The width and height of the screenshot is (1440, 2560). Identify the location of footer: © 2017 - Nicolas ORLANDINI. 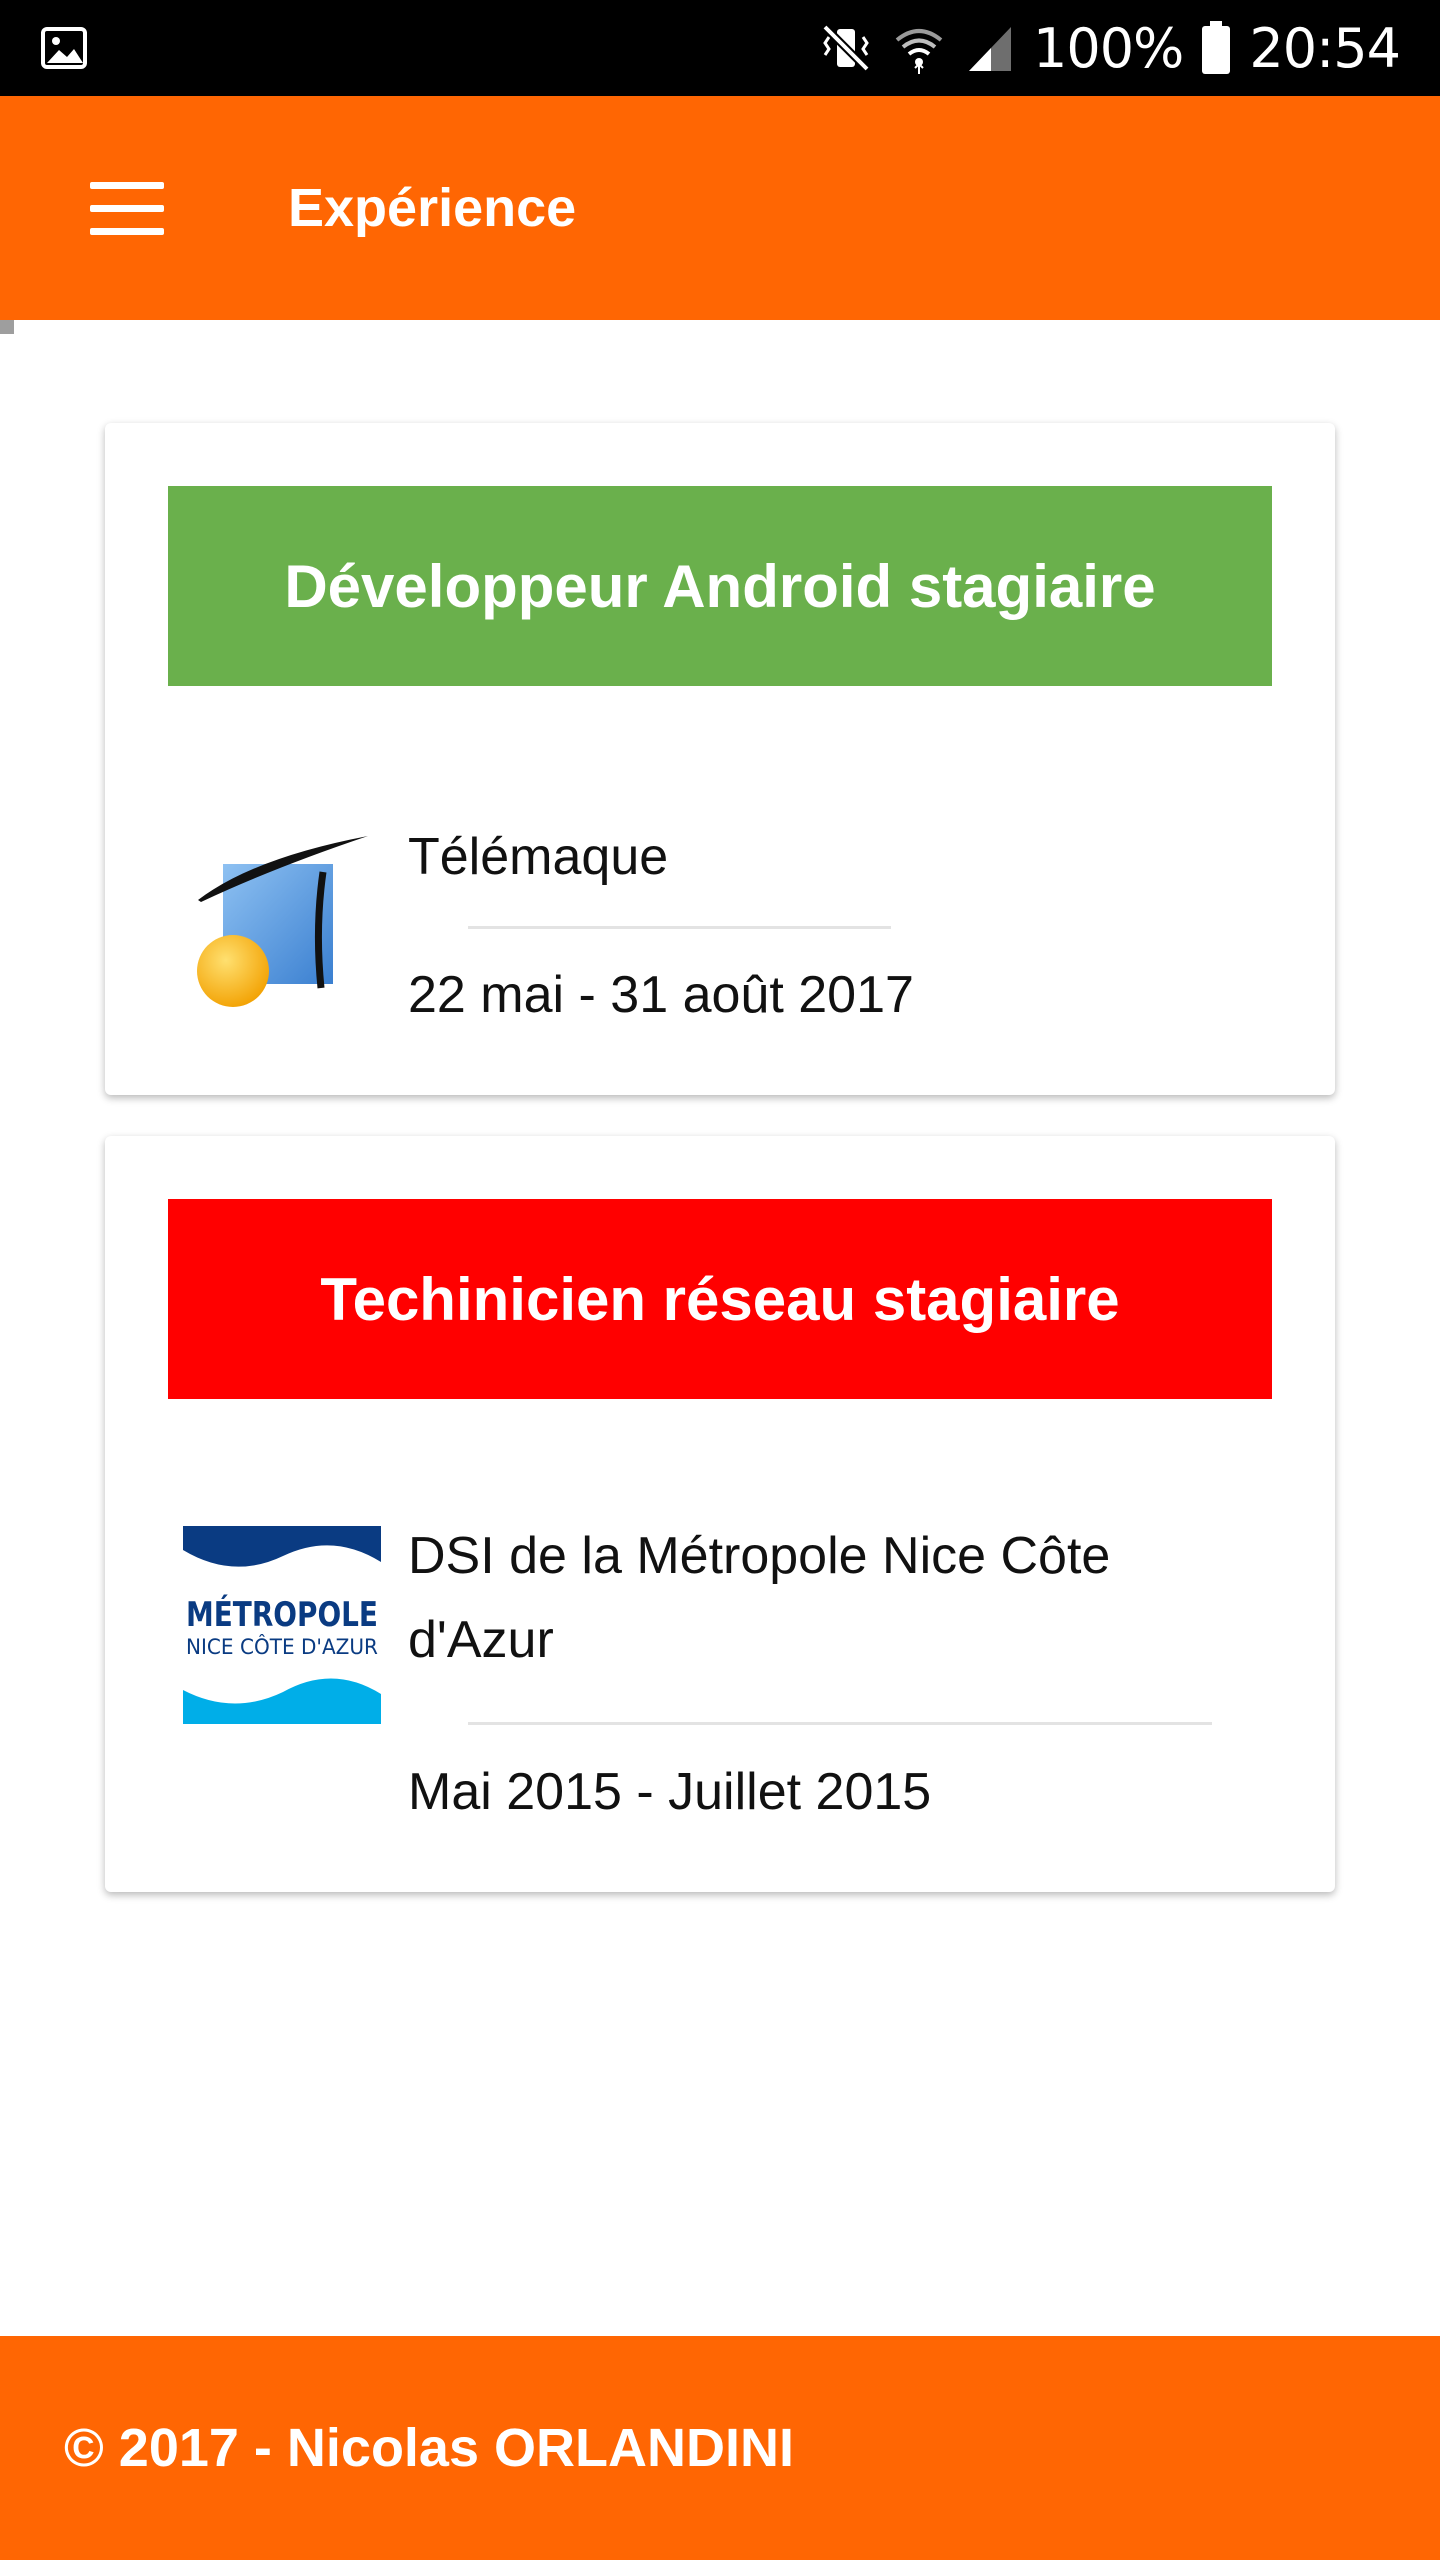
(720, 2448).